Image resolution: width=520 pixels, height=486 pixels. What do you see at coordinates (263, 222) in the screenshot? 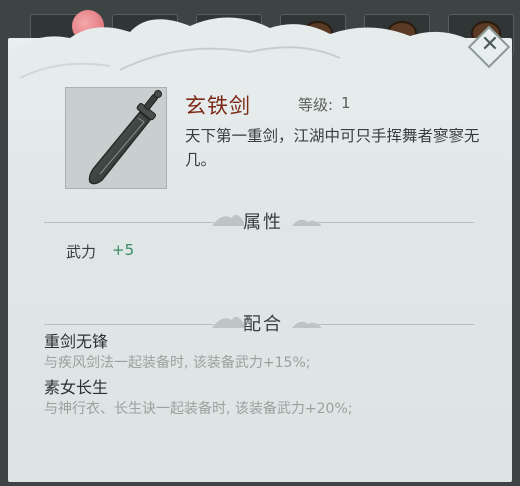
I see `section-title-attributes: 属性` at bounding box center [263, 222].